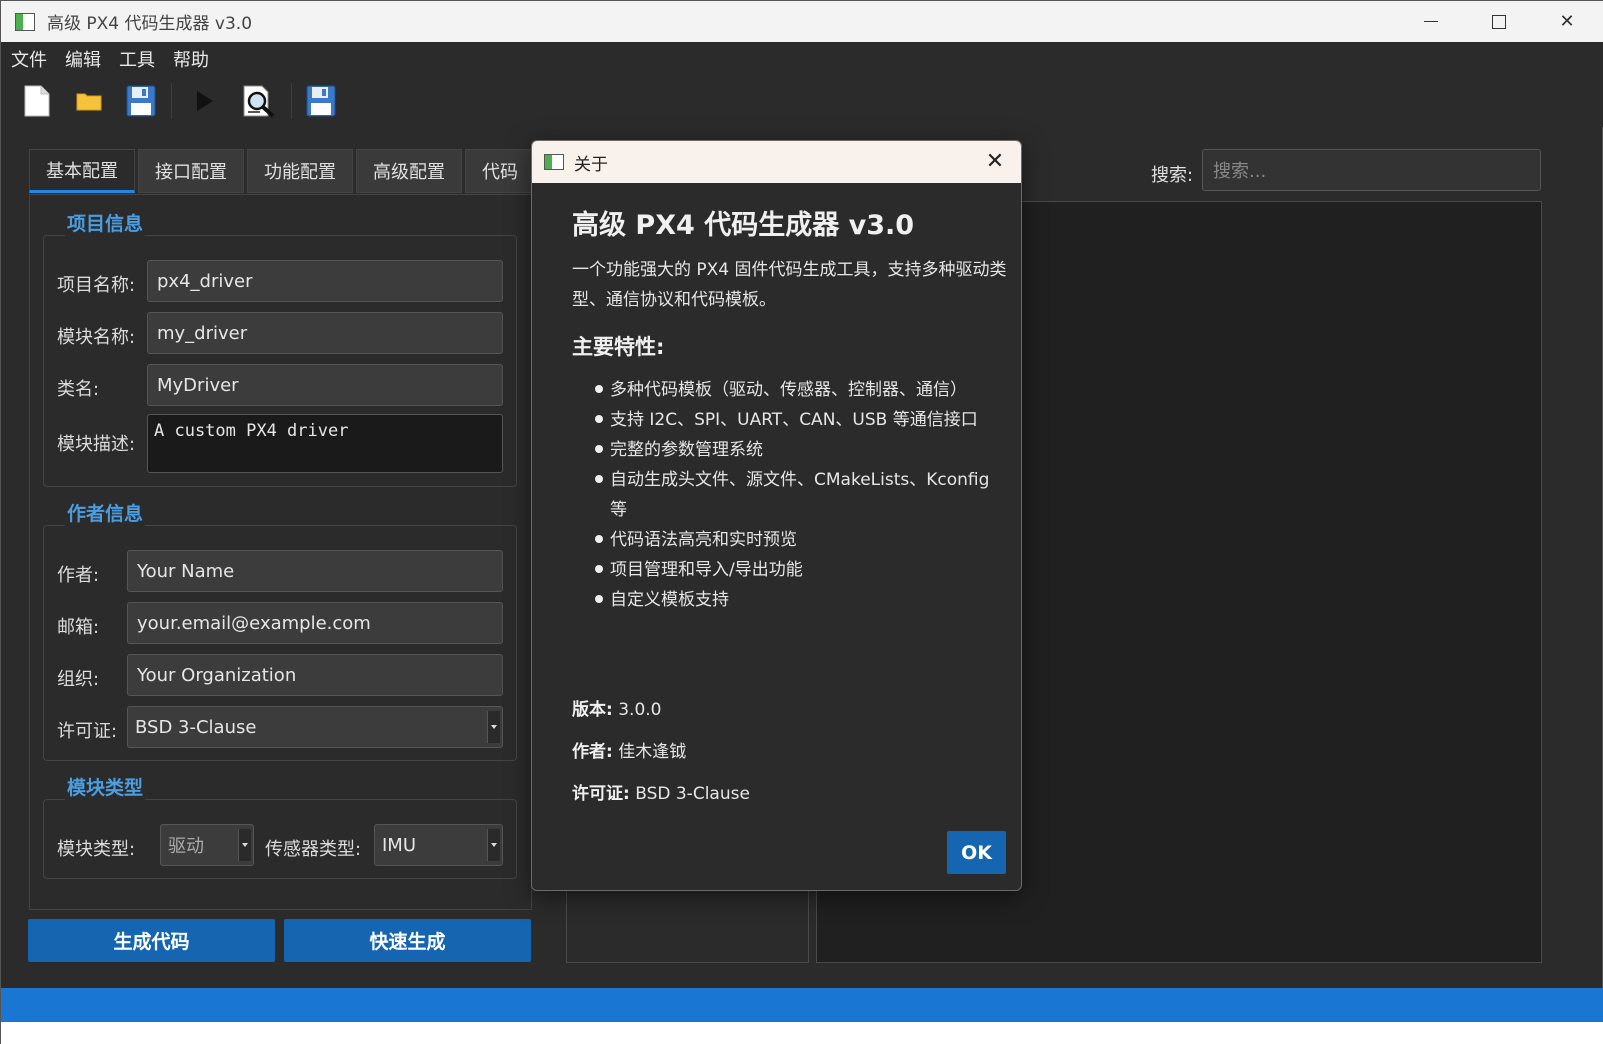 The width and height of the screenshot is (1603, 1044). I want to click on author-line: 作者: 佳木逢钺, so click(629, 749).